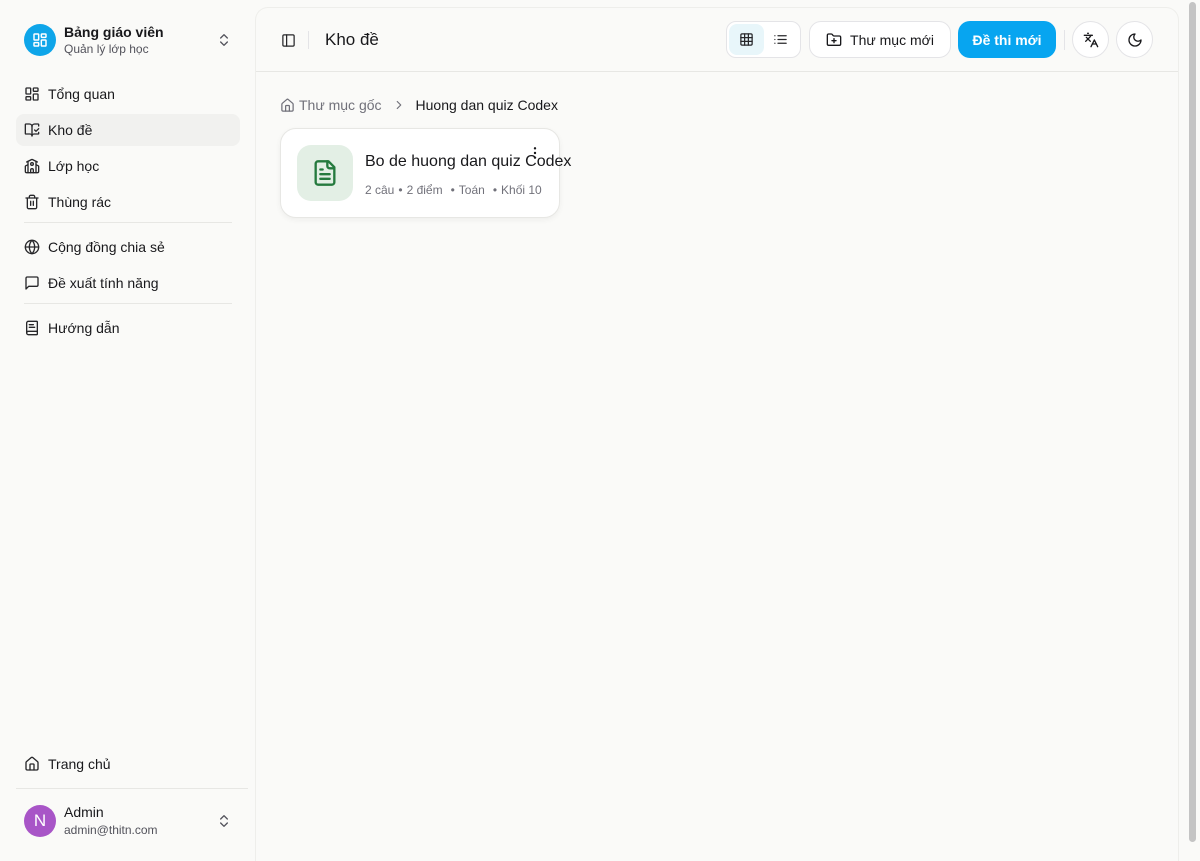 The height and width of the screenshot is (861, 1200). I want to click on team-title: Bảng giáo viên, so click(114, 31).